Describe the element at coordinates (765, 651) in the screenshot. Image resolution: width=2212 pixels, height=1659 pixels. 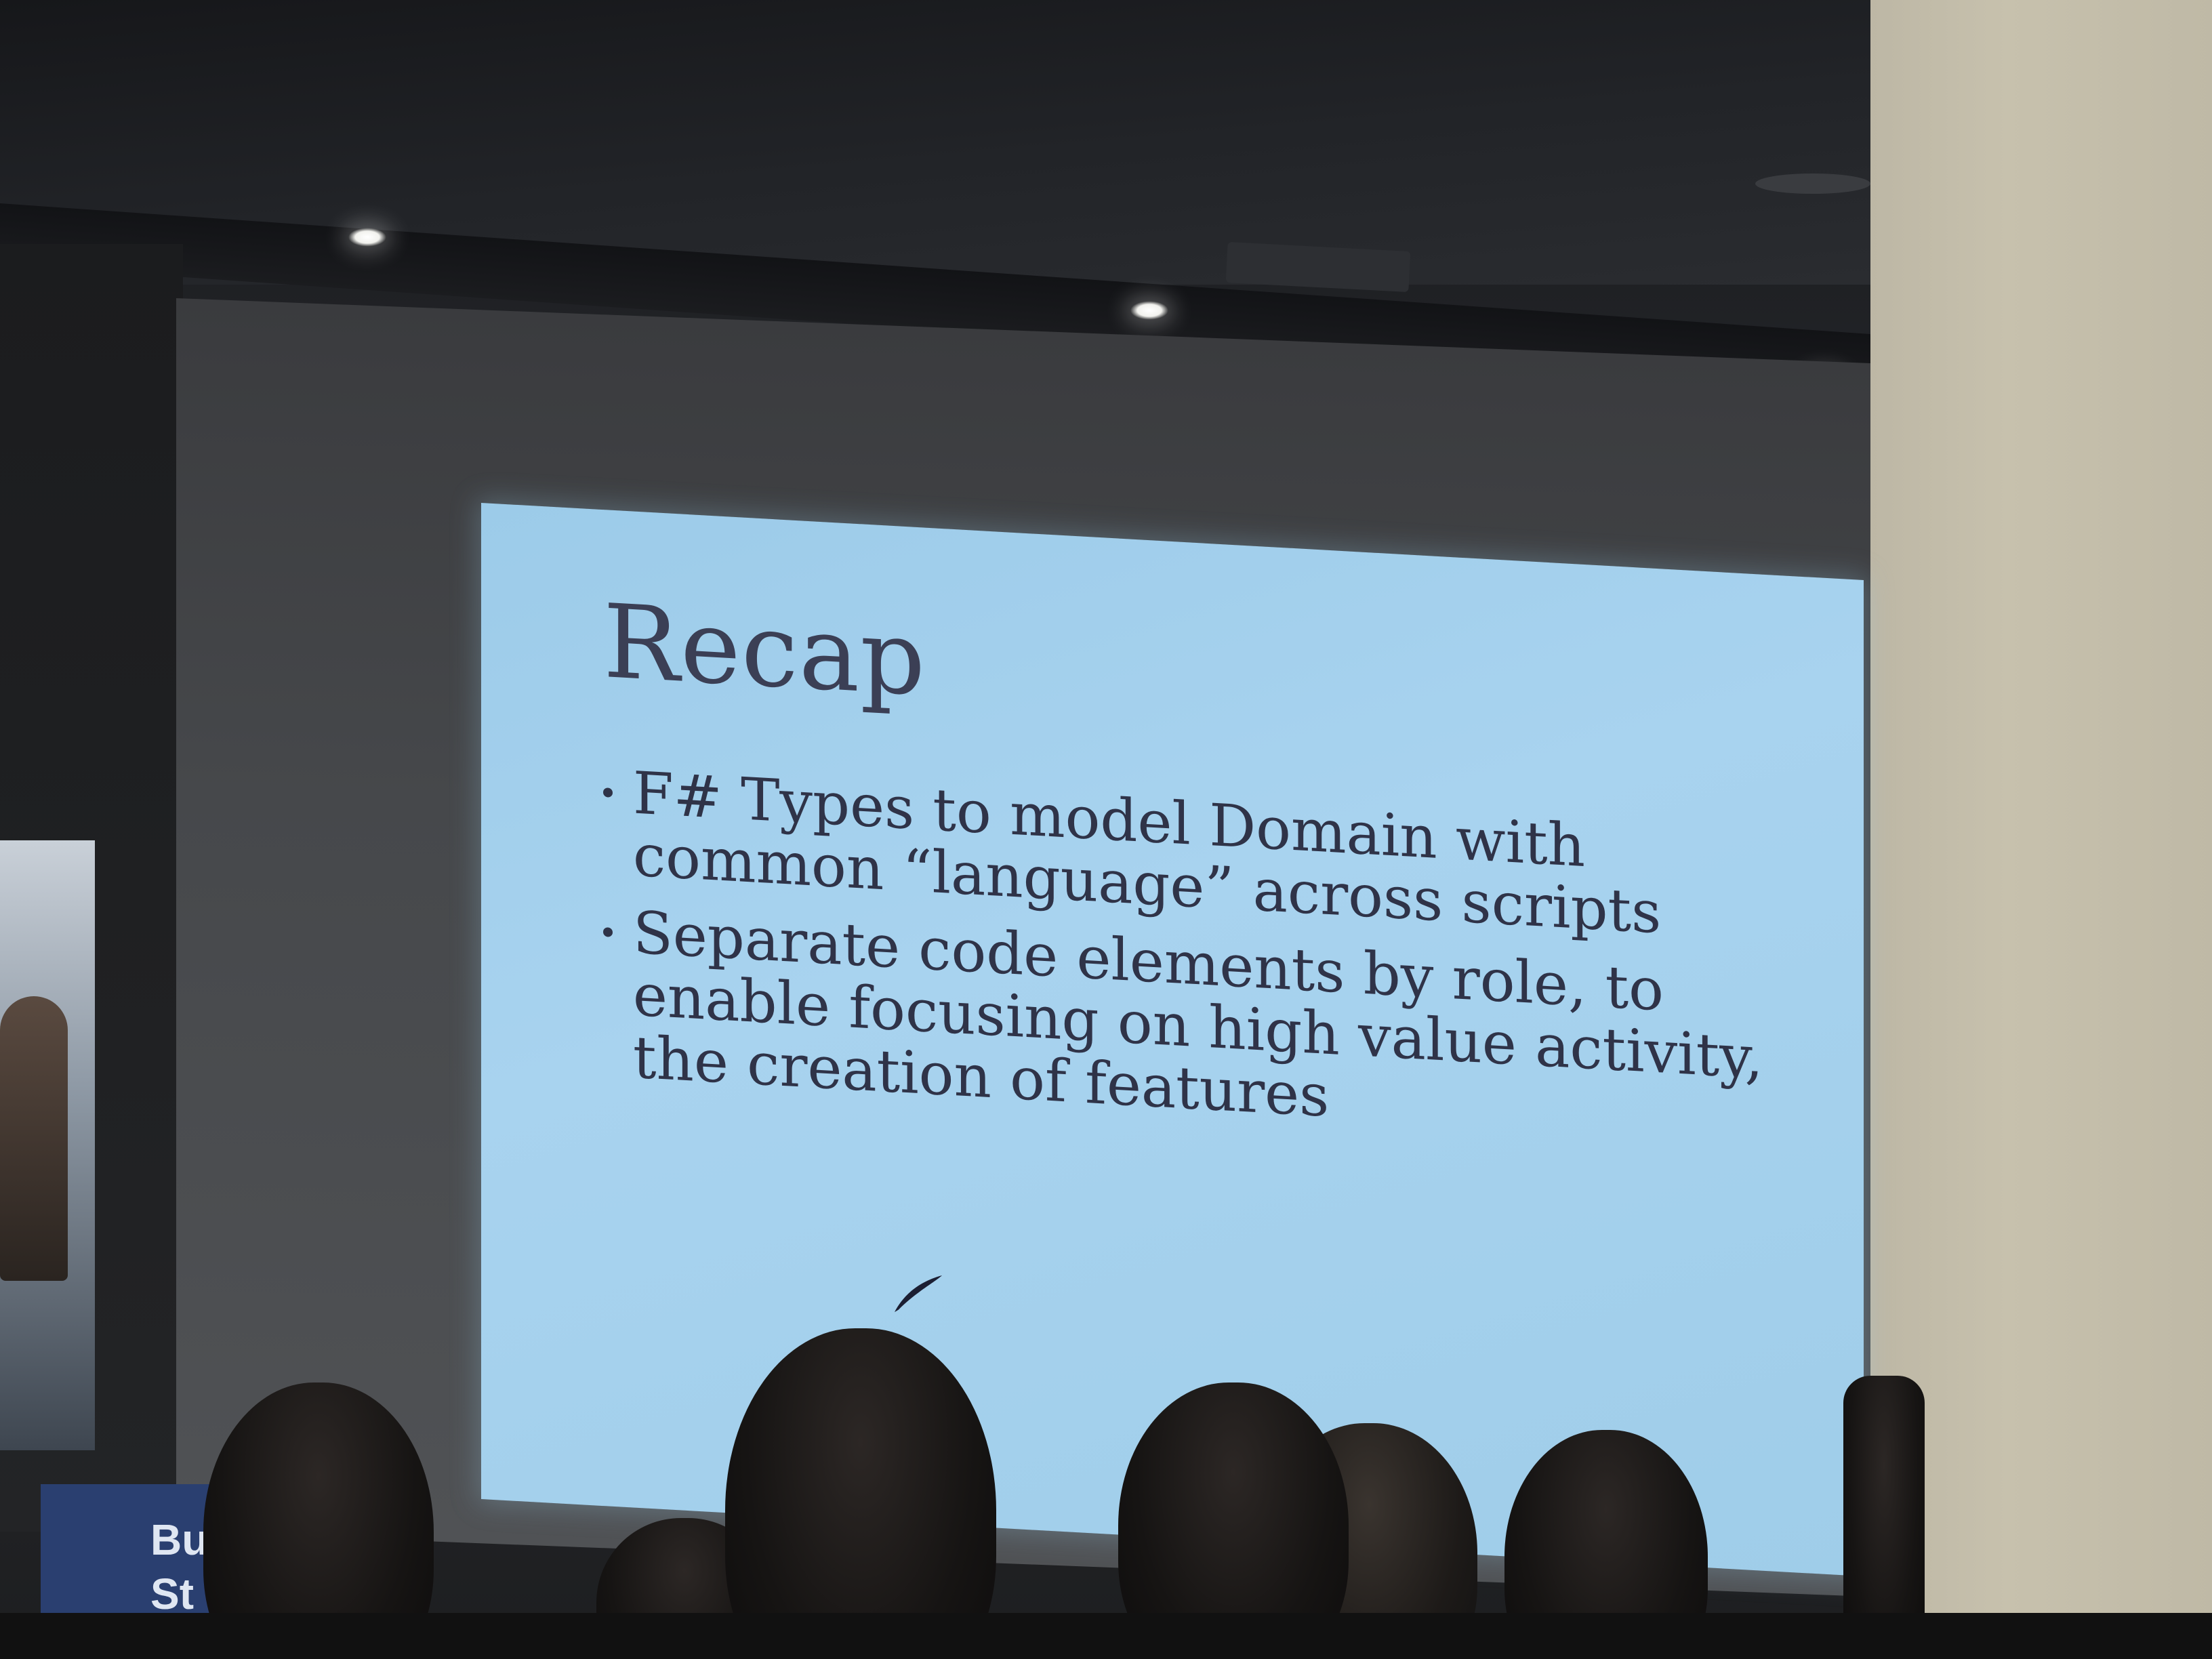
I see `slide-title: Recap` at that location.